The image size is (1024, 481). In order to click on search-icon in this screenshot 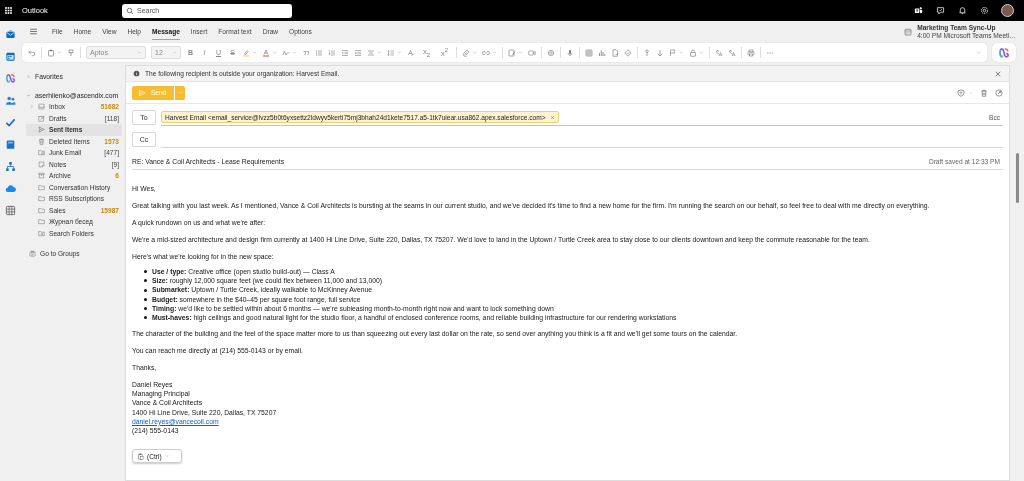, I will do `click(130, 10)`.